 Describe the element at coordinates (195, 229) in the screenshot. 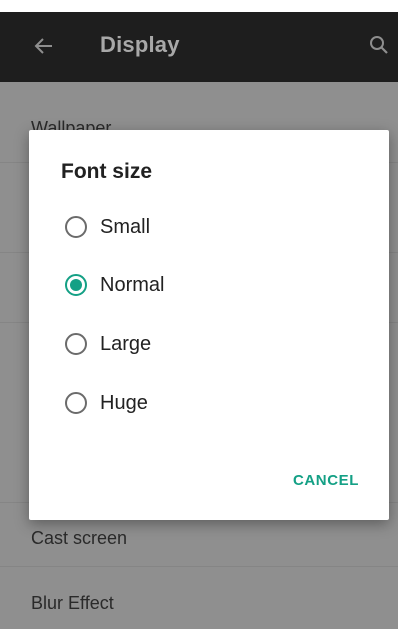

I see `option-small: Small` at that location.